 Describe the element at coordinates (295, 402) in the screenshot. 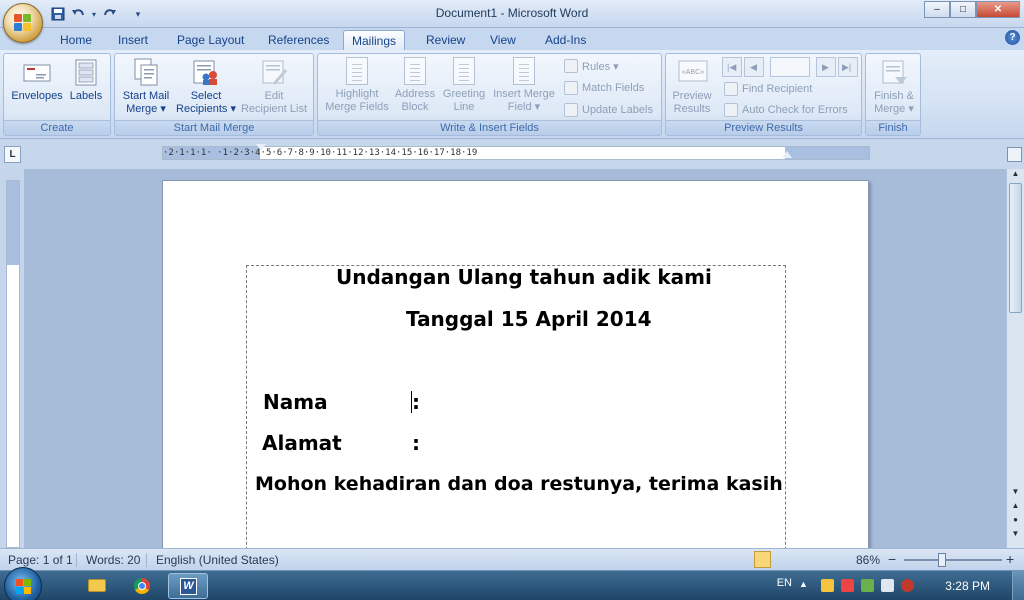

I see `nama-label: Nama` at that location.